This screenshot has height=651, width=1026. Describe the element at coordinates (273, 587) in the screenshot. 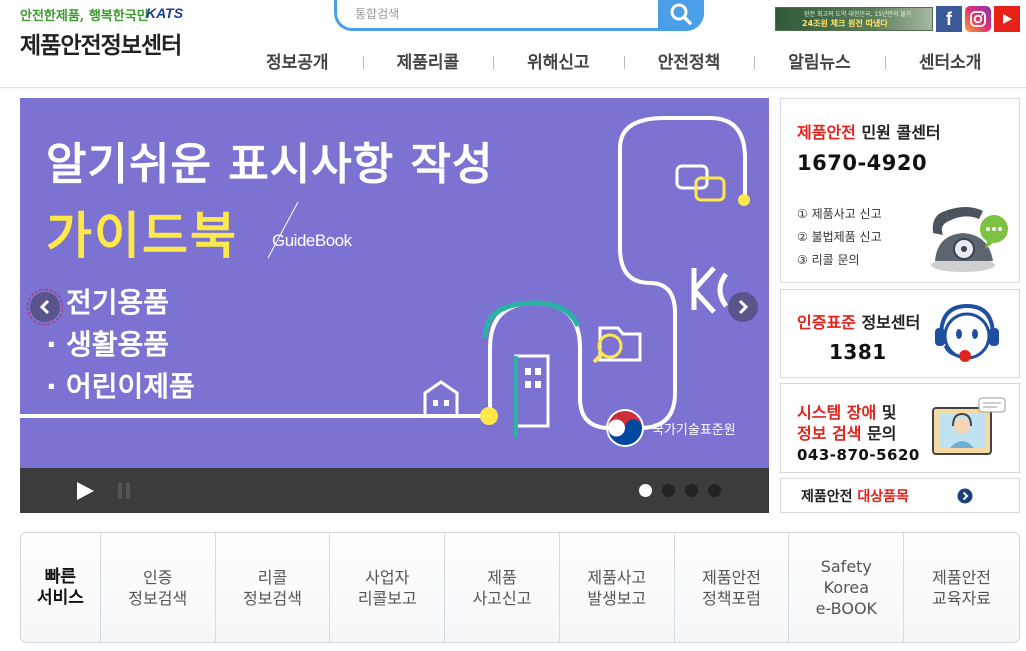

I see `quick-recall-search: 리콜 정보검색` at that location.